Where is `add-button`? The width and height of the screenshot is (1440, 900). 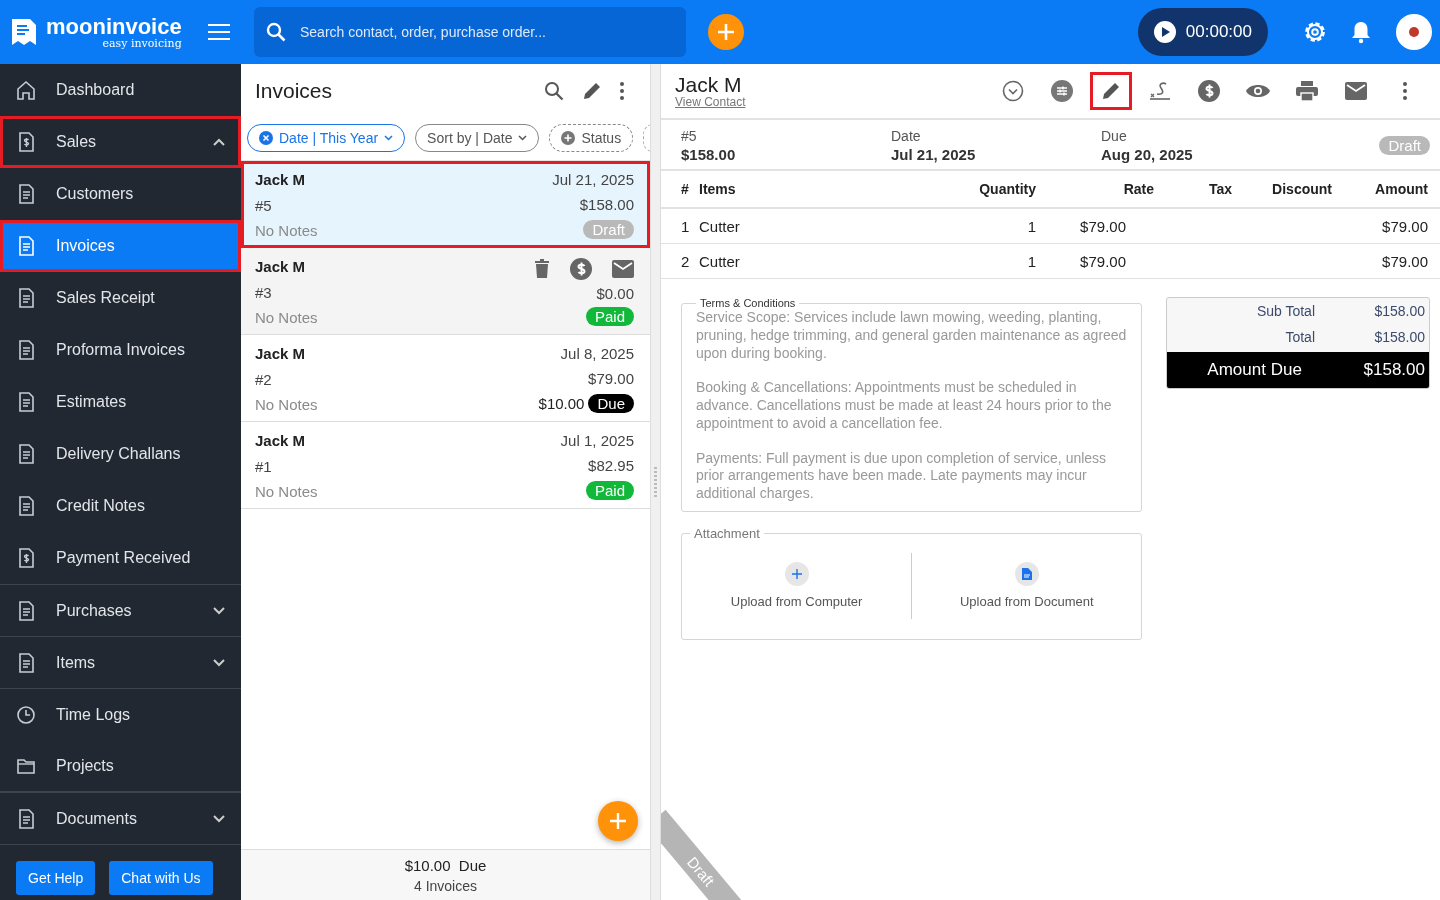
add-button is located at coordinates (726, 32).